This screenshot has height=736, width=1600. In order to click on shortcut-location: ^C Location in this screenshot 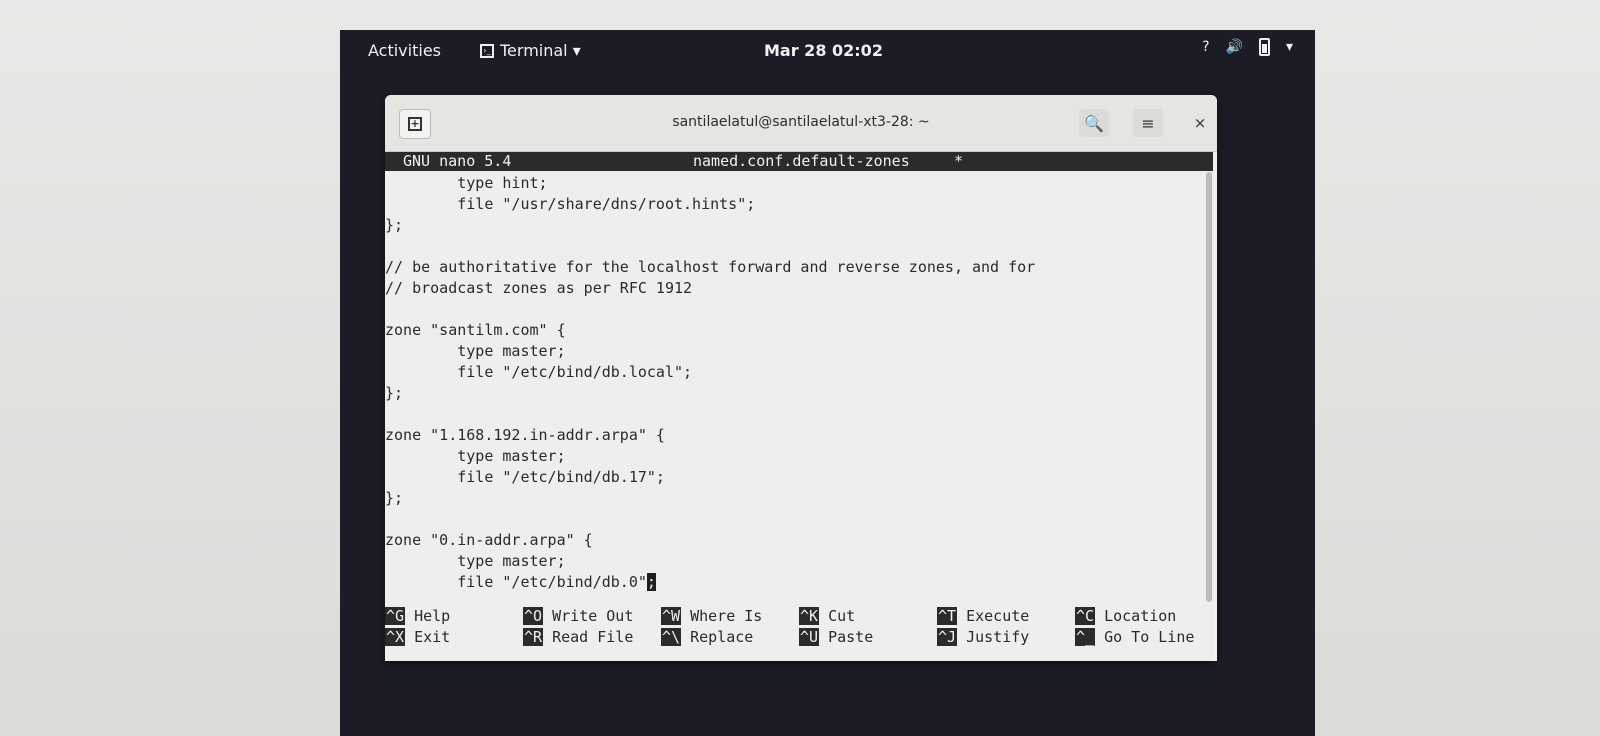, I will do `click(1125, 616)`.